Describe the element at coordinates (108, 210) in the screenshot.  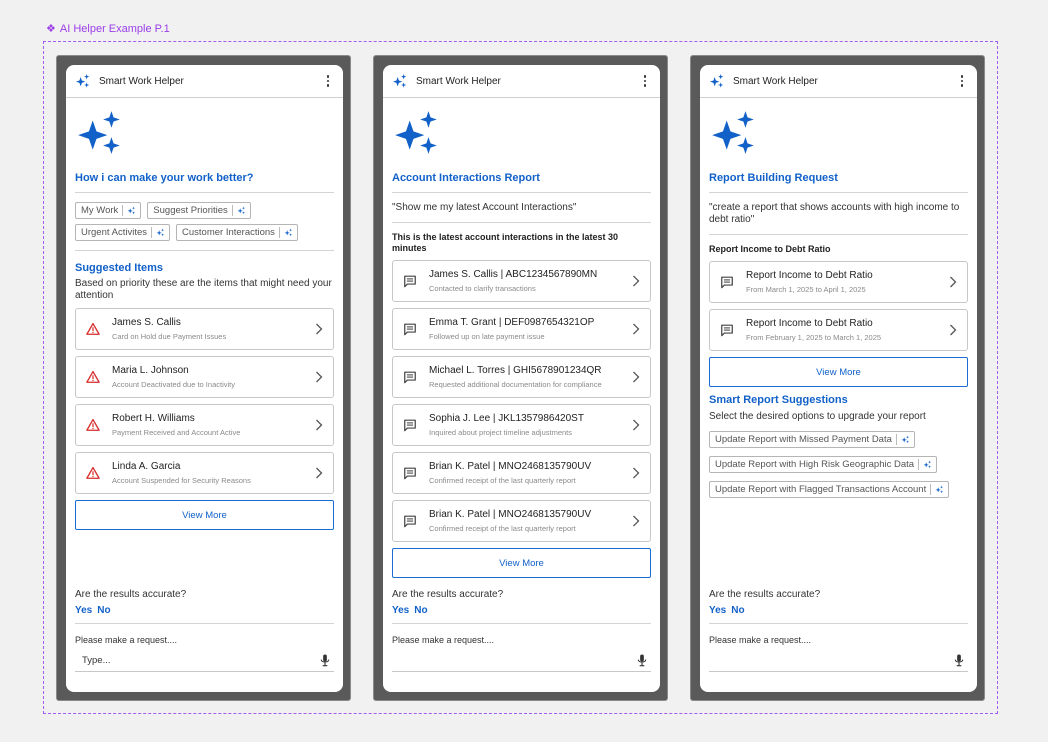
I see `chip-my-work: My Work` at that location.